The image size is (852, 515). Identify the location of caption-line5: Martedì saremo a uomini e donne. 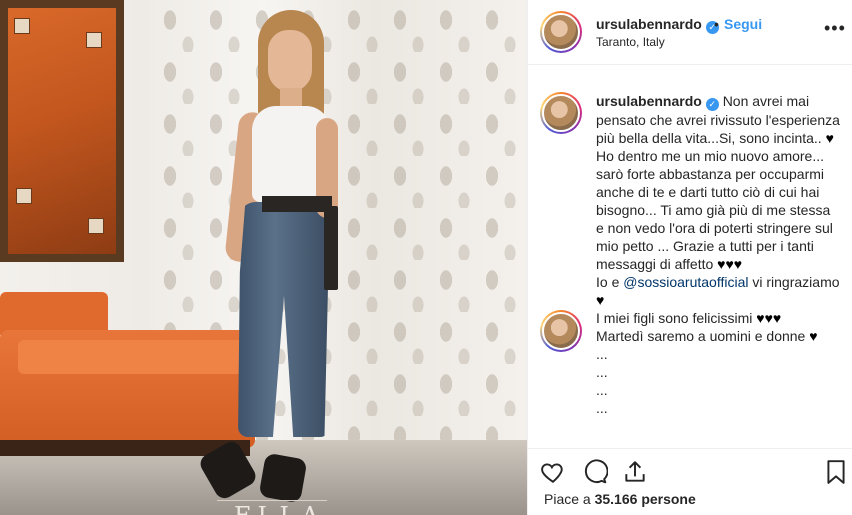
(701, 336).